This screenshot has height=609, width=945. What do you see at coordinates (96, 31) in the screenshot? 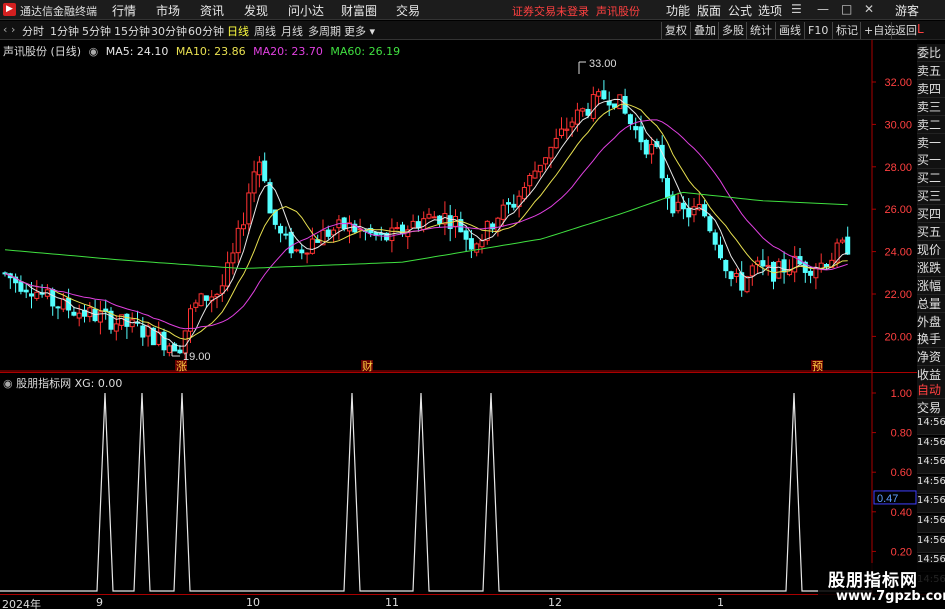
I see `period-5min: 5分钟` at bounding box center [96, 31].